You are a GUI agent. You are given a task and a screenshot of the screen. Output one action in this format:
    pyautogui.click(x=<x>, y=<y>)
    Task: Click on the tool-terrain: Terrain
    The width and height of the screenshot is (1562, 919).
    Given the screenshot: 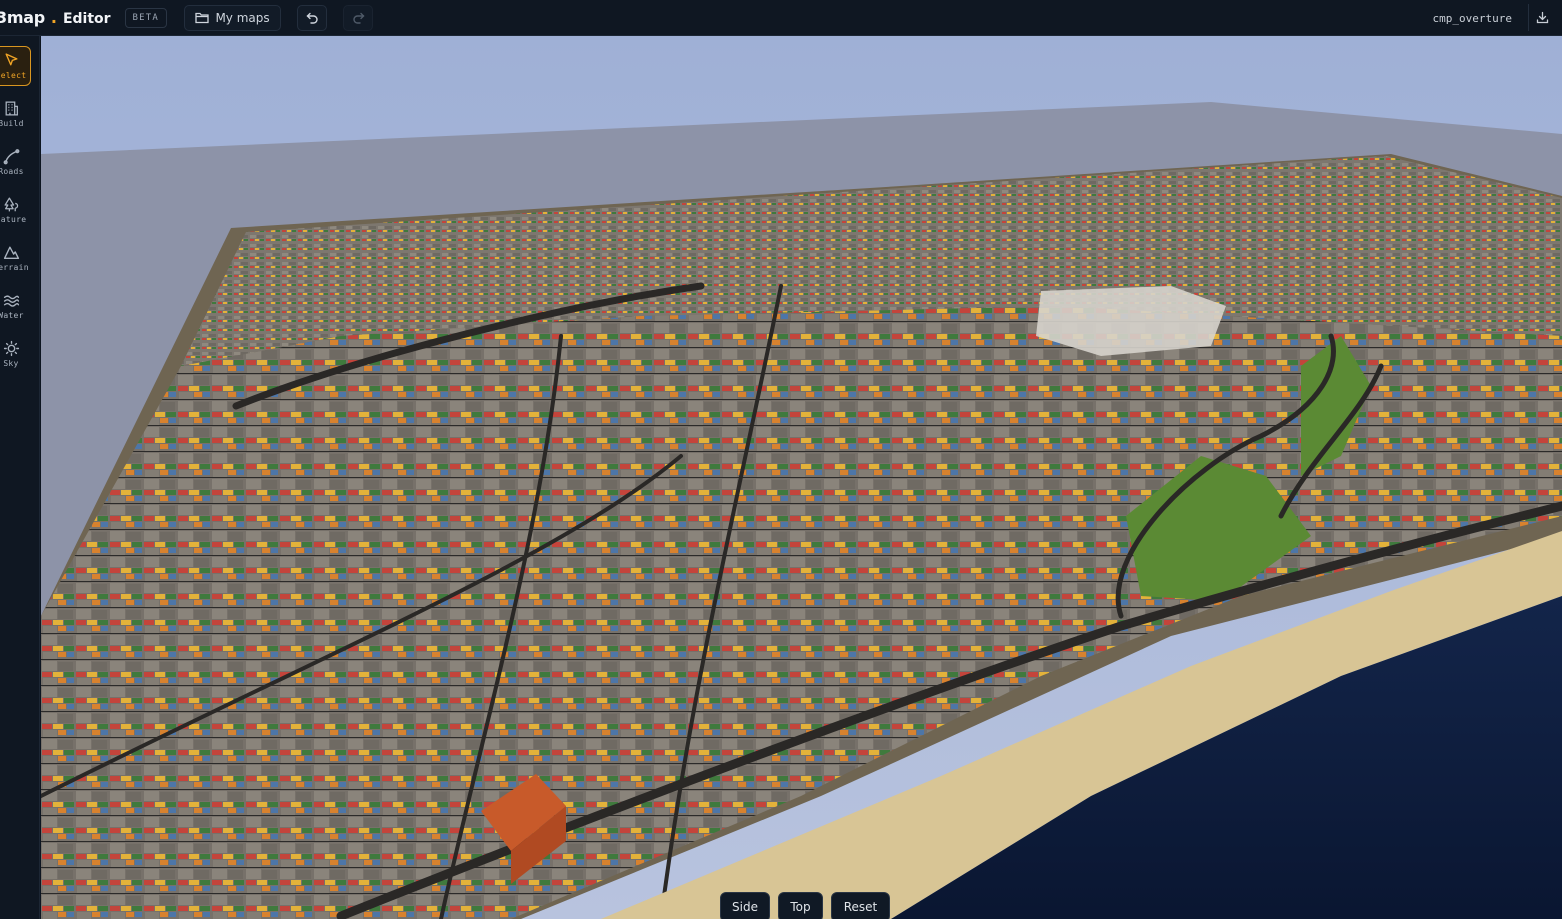 What is the action you would take?
    pyautogui.click(x=15, y=258)
    